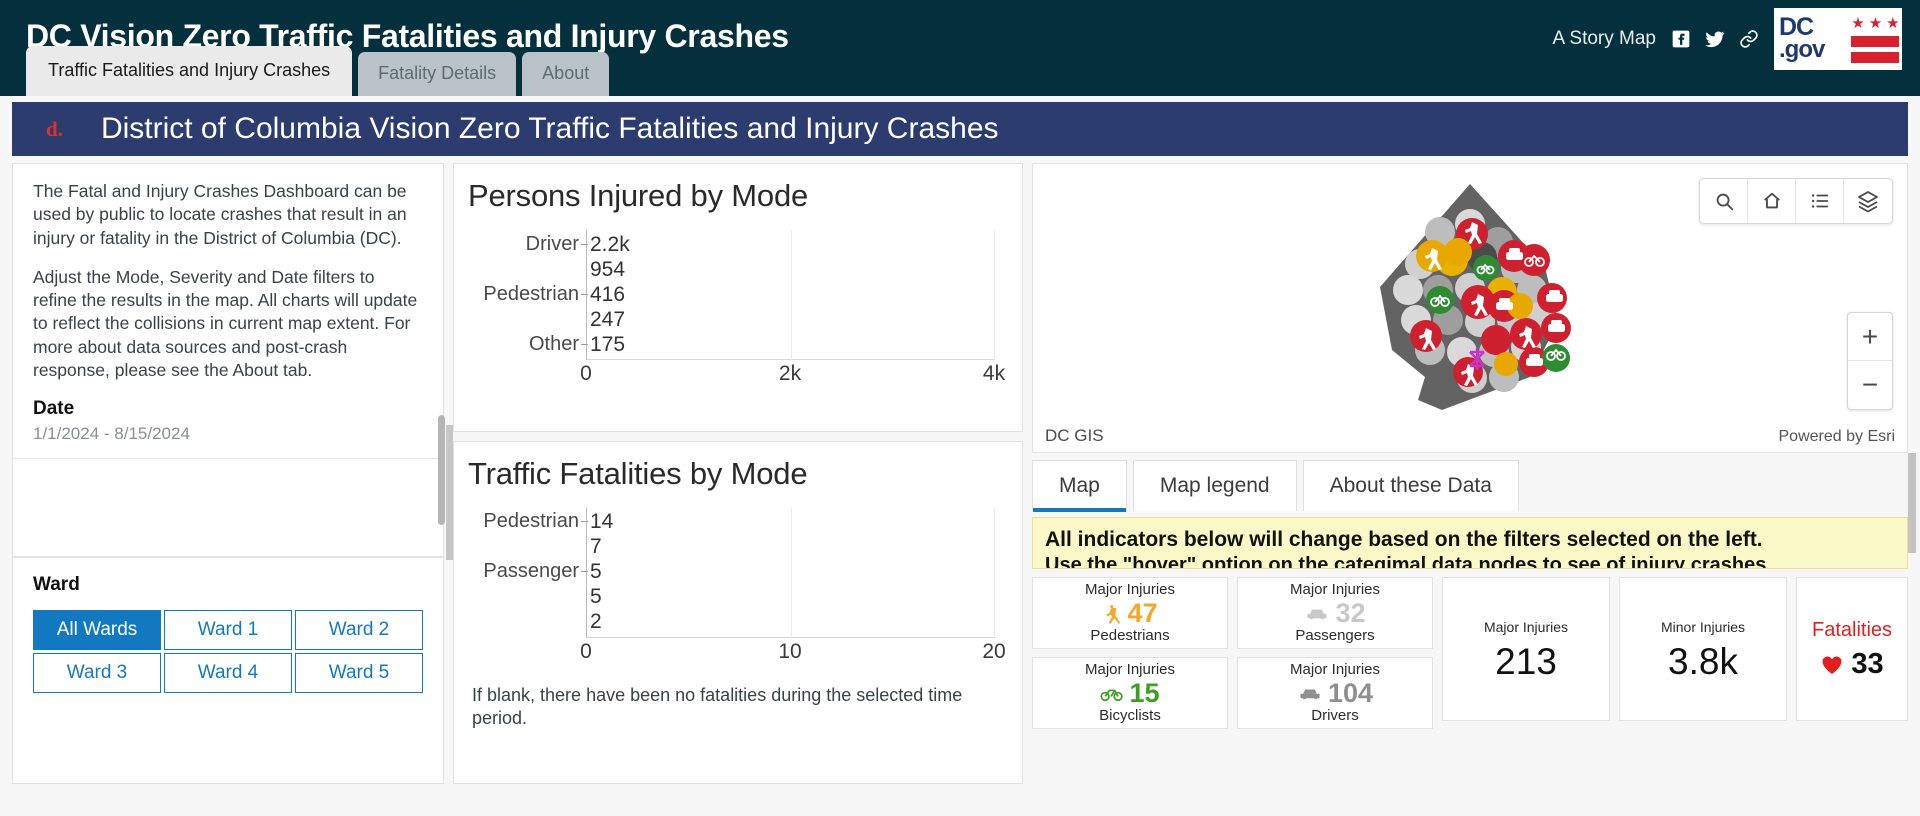 Image resolution: width=1920 pixels, height=816 pixels. What do you see at coordinates (548, 521) in the screenshot?
I see `chart-bar-row: 14 Pedestrian` at bounding box center [548, 521].